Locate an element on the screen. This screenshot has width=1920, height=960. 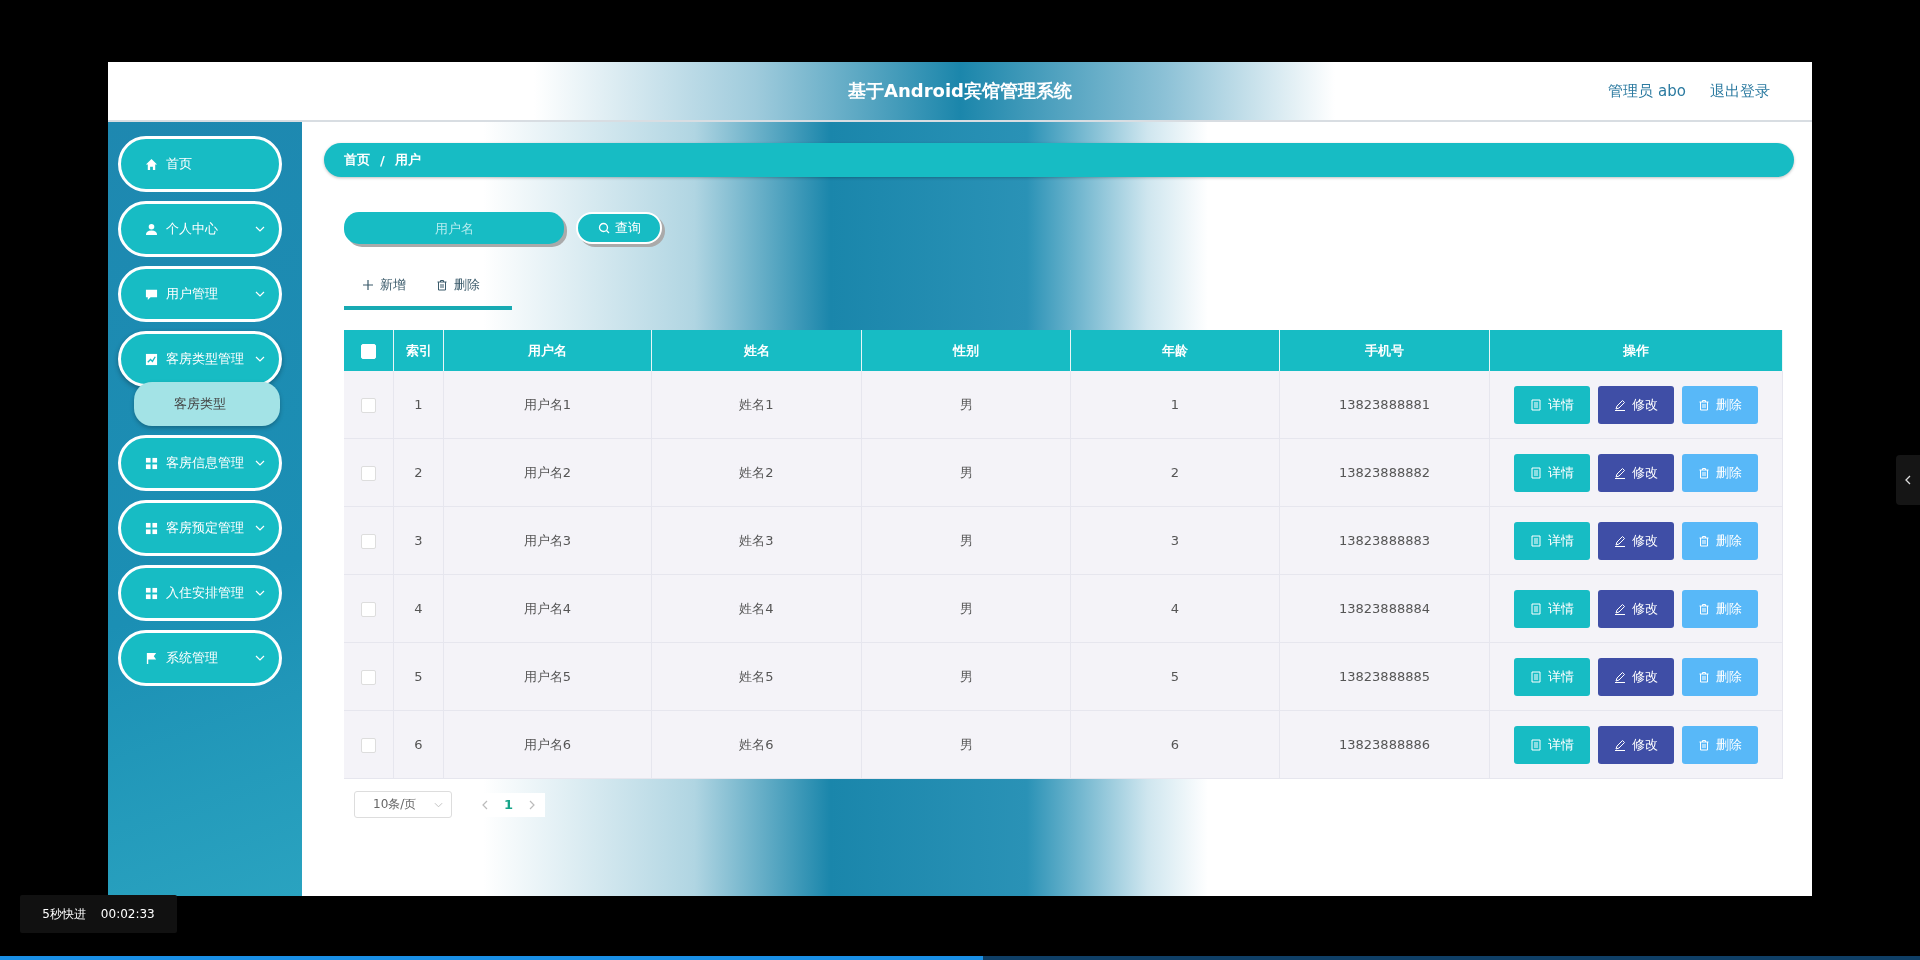
user-icon is located at coordinates (151, 229).